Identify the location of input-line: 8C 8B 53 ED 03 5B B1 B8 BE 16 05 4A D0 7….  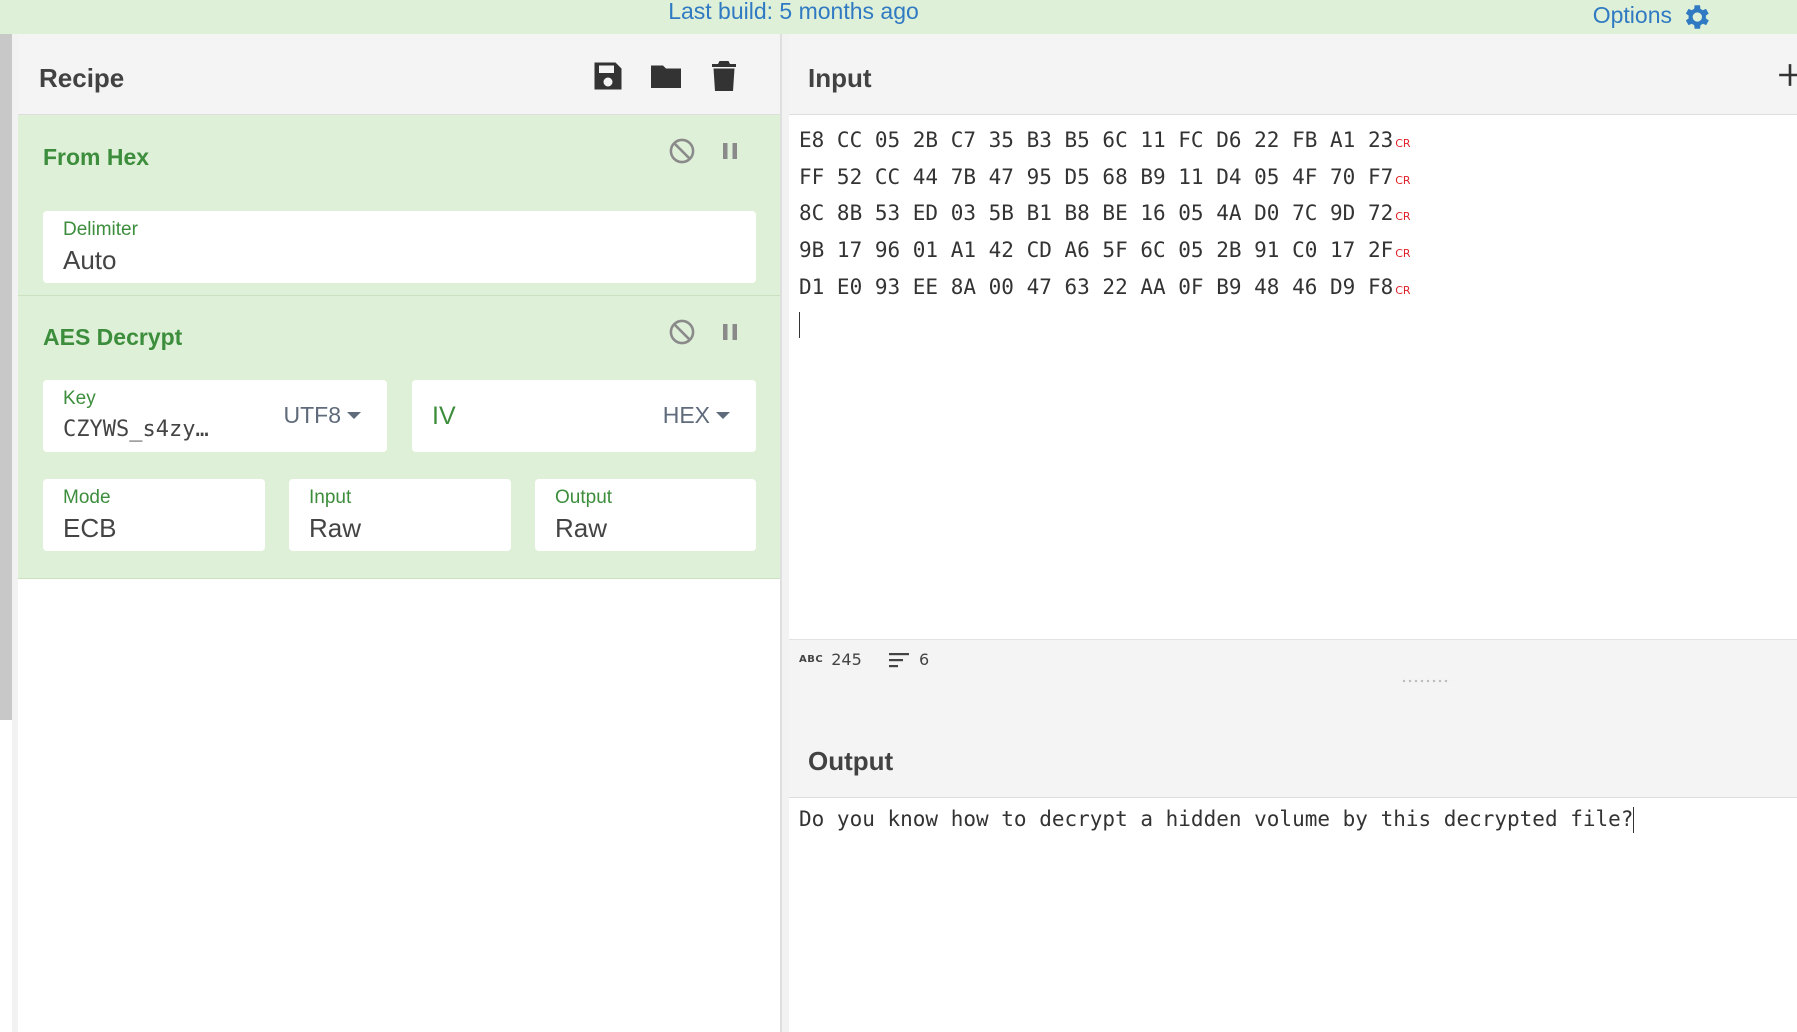
(1105, 213).